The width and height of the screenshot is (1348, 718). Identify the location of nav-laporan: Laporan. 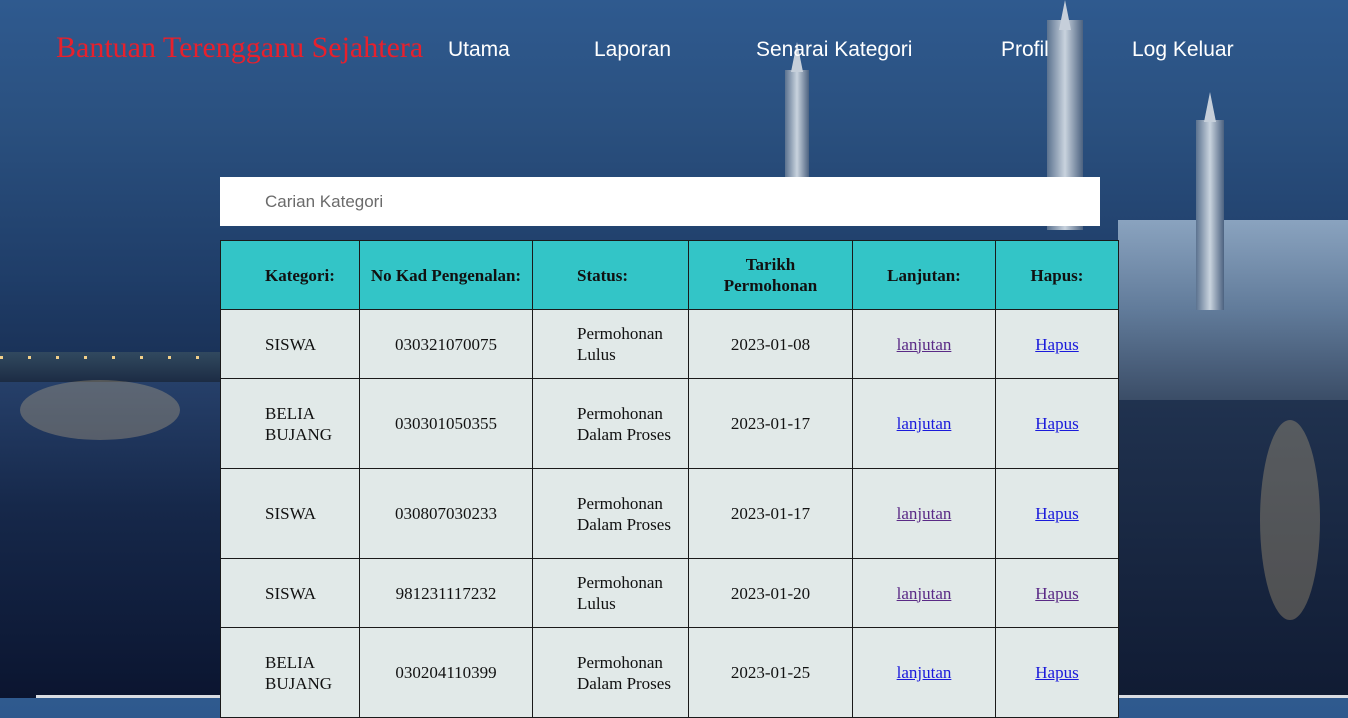
(632, 50).